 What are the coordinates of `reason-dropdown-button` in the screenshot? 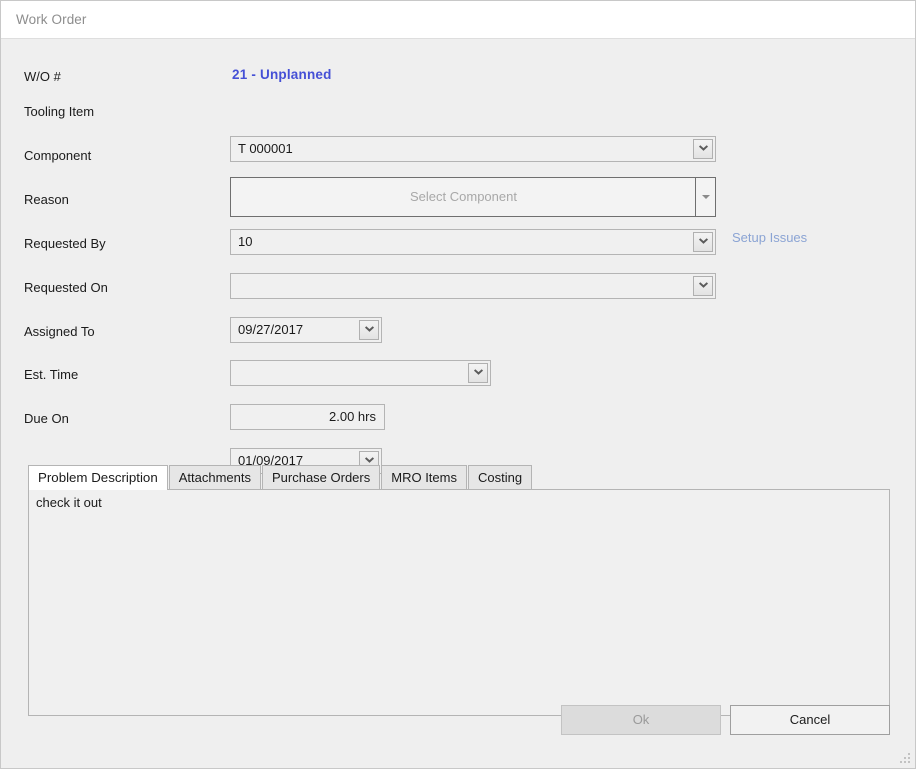 It's located at (703, 242).